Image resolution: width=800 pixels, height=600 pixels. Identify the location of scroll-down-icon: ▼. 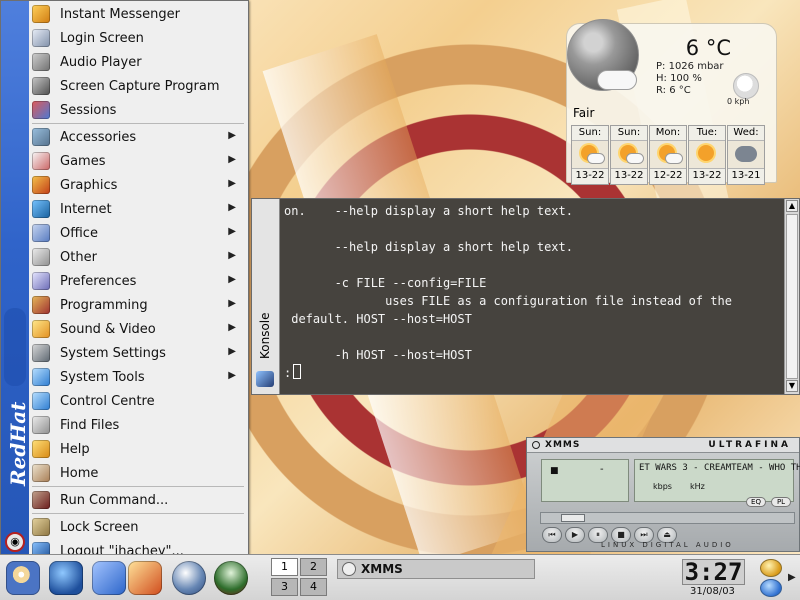
(792, 386).